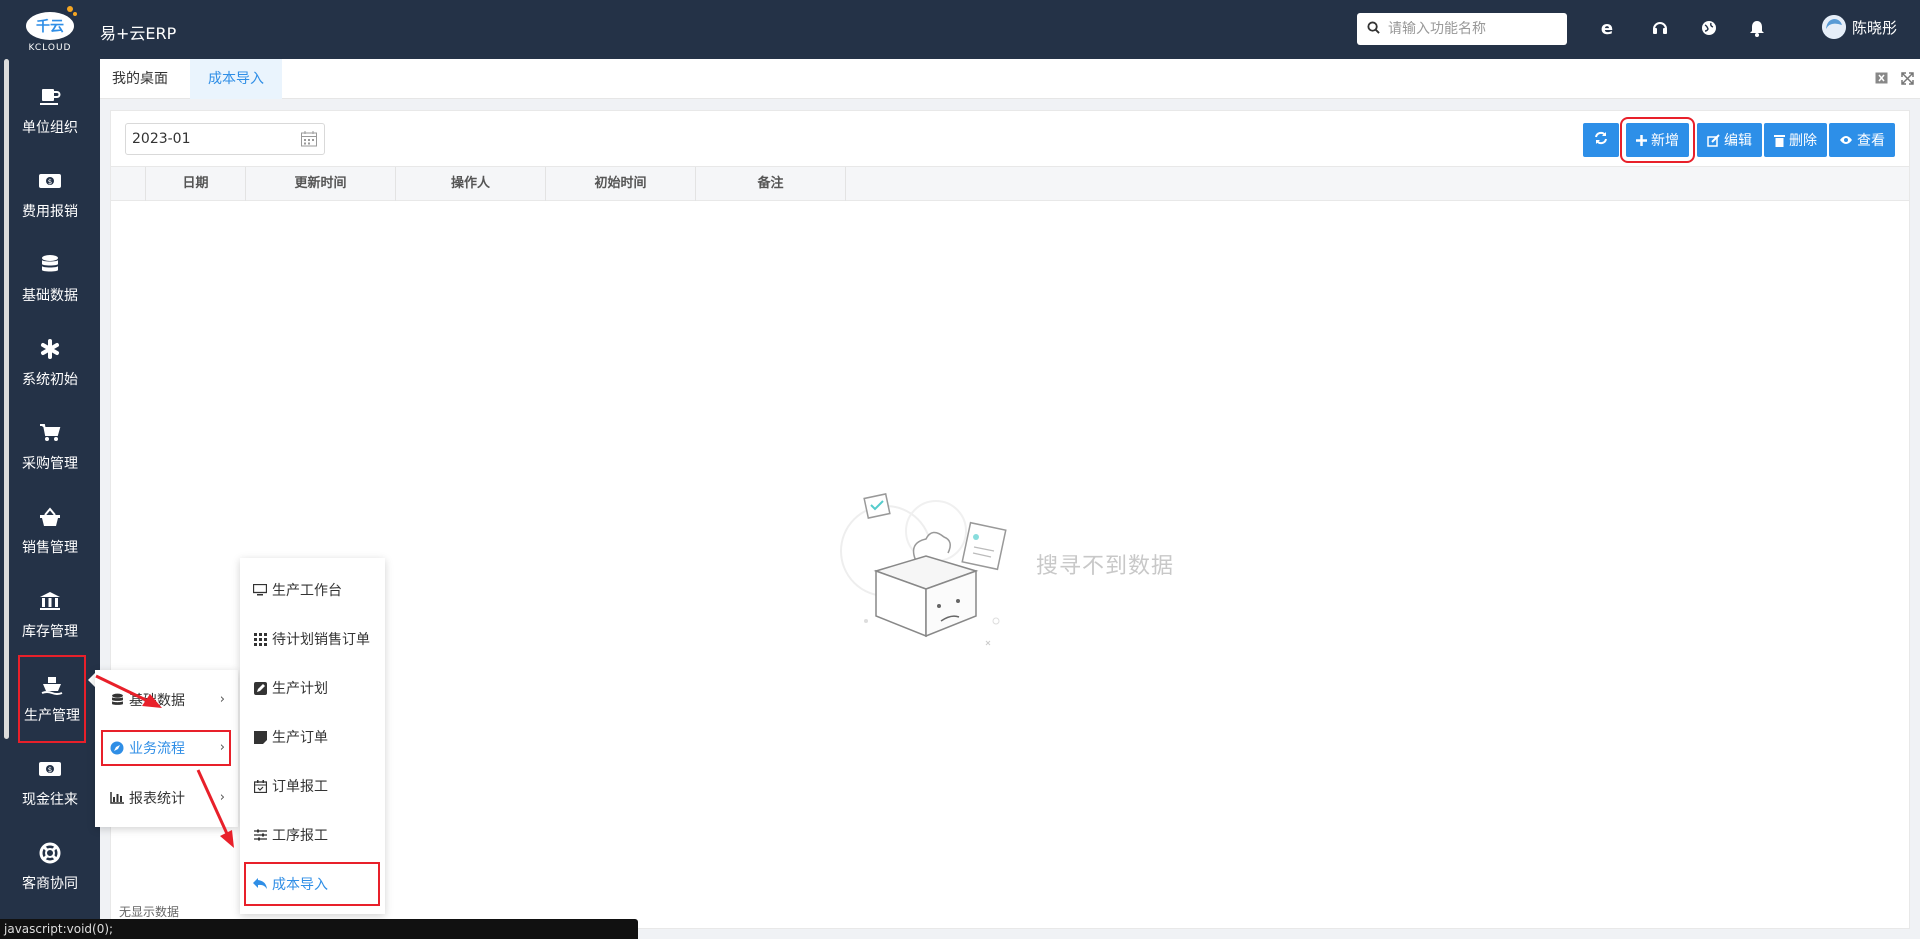  I want to click on menu-item-label: 生产订单, so click(300, 738).